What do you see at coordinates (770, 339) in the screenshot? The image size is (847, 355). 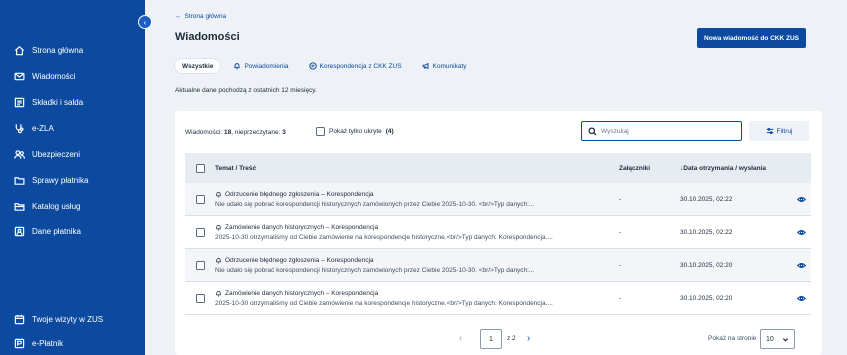 I see `page-size-value: 10` at bounding box center [770, 339].